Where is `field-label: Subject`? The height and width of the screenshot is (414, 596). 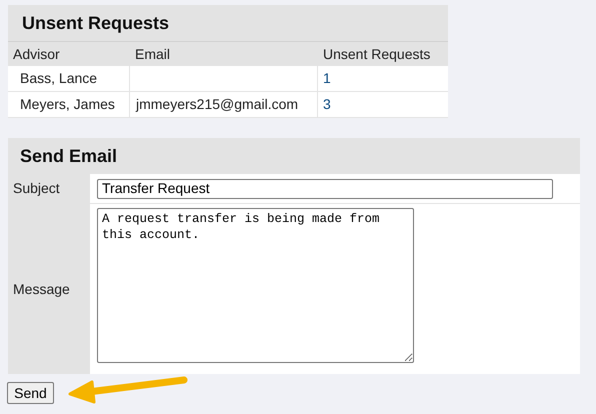
field-label: Subject is located at coordinates (36, 188).